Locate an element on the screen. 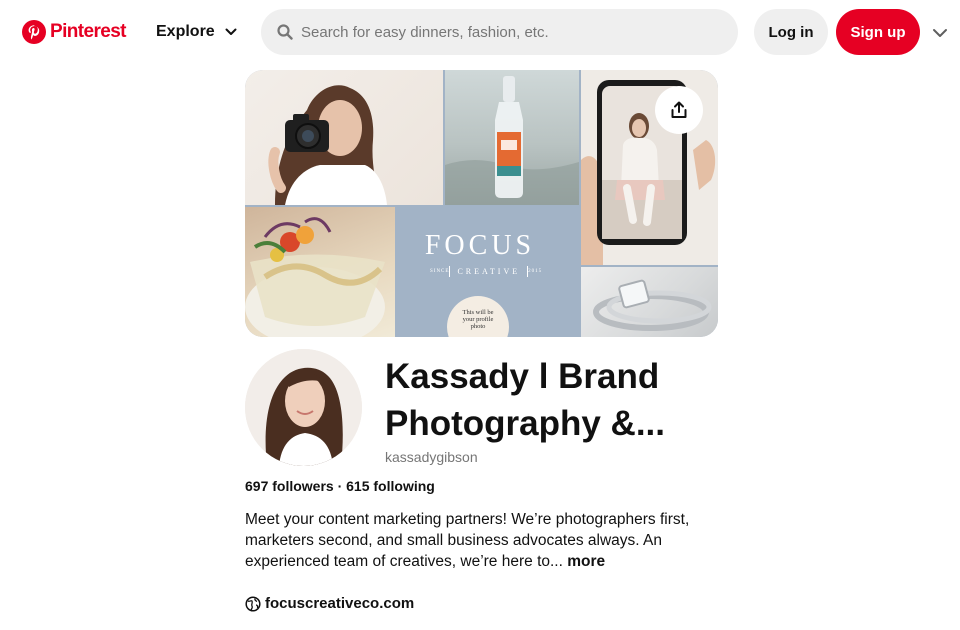  signup-button: Sign up is located at coordinates (878, 32).